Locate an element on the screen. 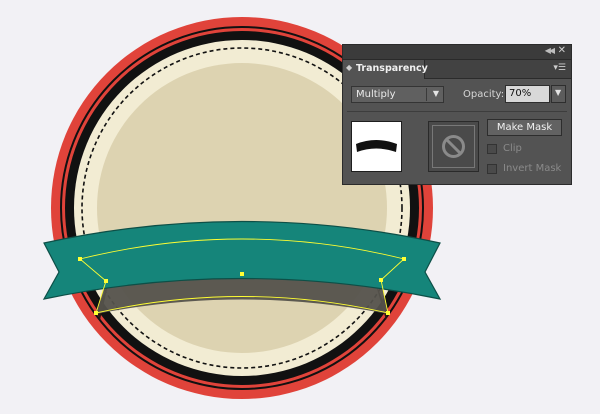 The image size is (600, 414). invert-mask-label: Invert Mask is located at coordinates (532, 168).